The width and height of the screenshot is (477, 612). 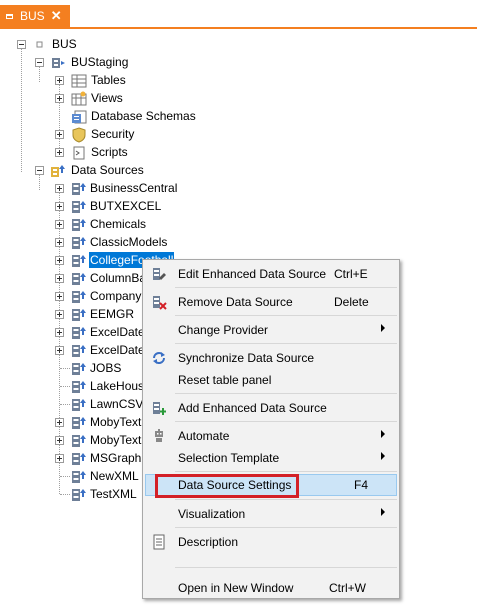 I want to click on menu-item-data-source-settings: Data Source Settings F4, so click(x=271, y=485).